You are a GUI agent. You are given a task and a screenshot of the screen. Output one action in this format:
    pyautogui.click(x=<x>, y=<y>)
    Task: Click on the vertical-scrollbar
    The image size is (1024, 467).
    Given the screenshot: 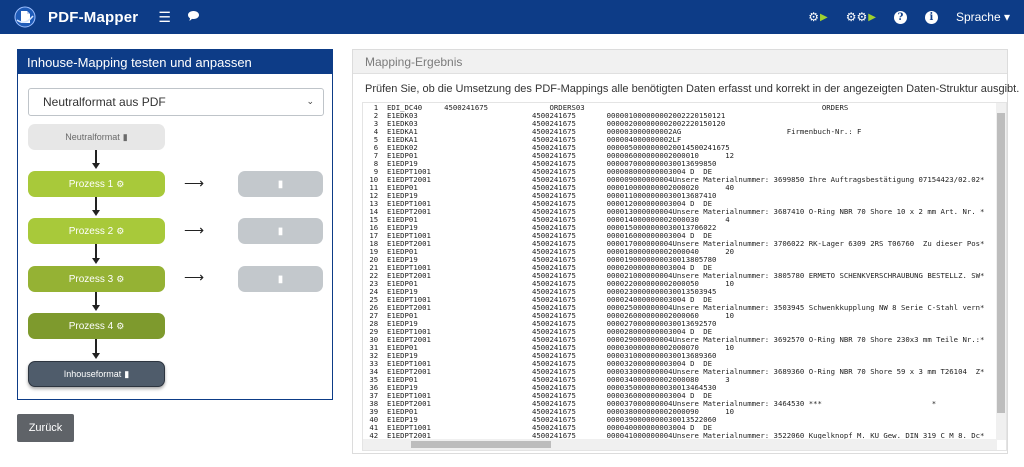 What is the action you would take?
    pyautogui.click(x=1001, y=271)
    